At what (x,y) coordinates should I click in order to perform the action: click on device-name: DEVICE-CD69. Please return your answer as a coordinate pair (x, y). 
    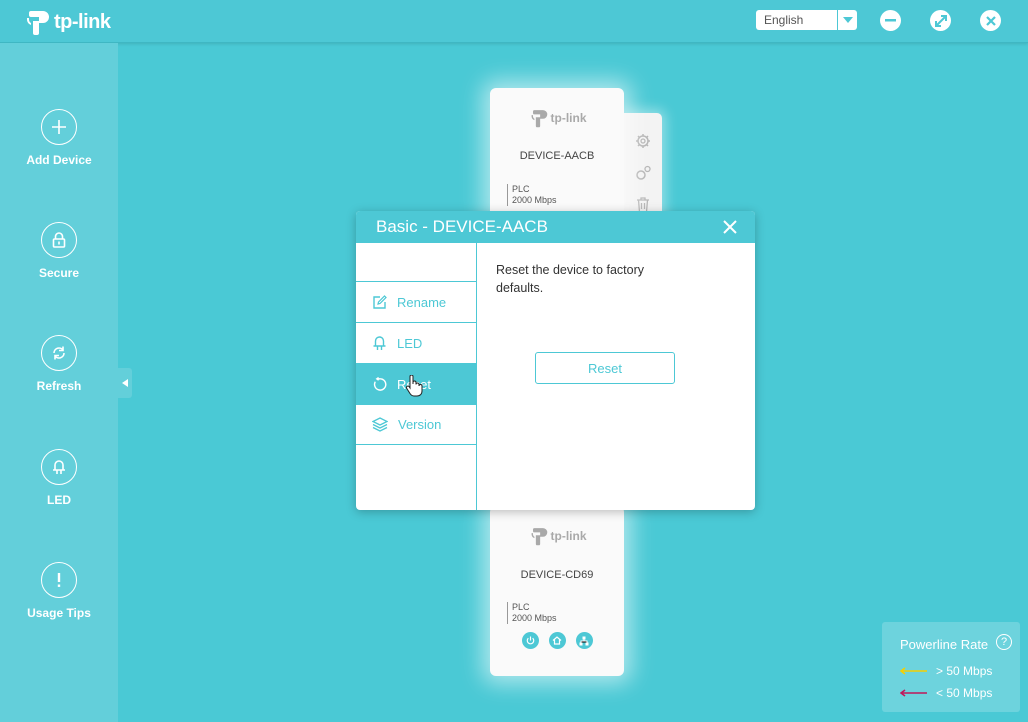
    Looking at the image, I should click on (557, 575).